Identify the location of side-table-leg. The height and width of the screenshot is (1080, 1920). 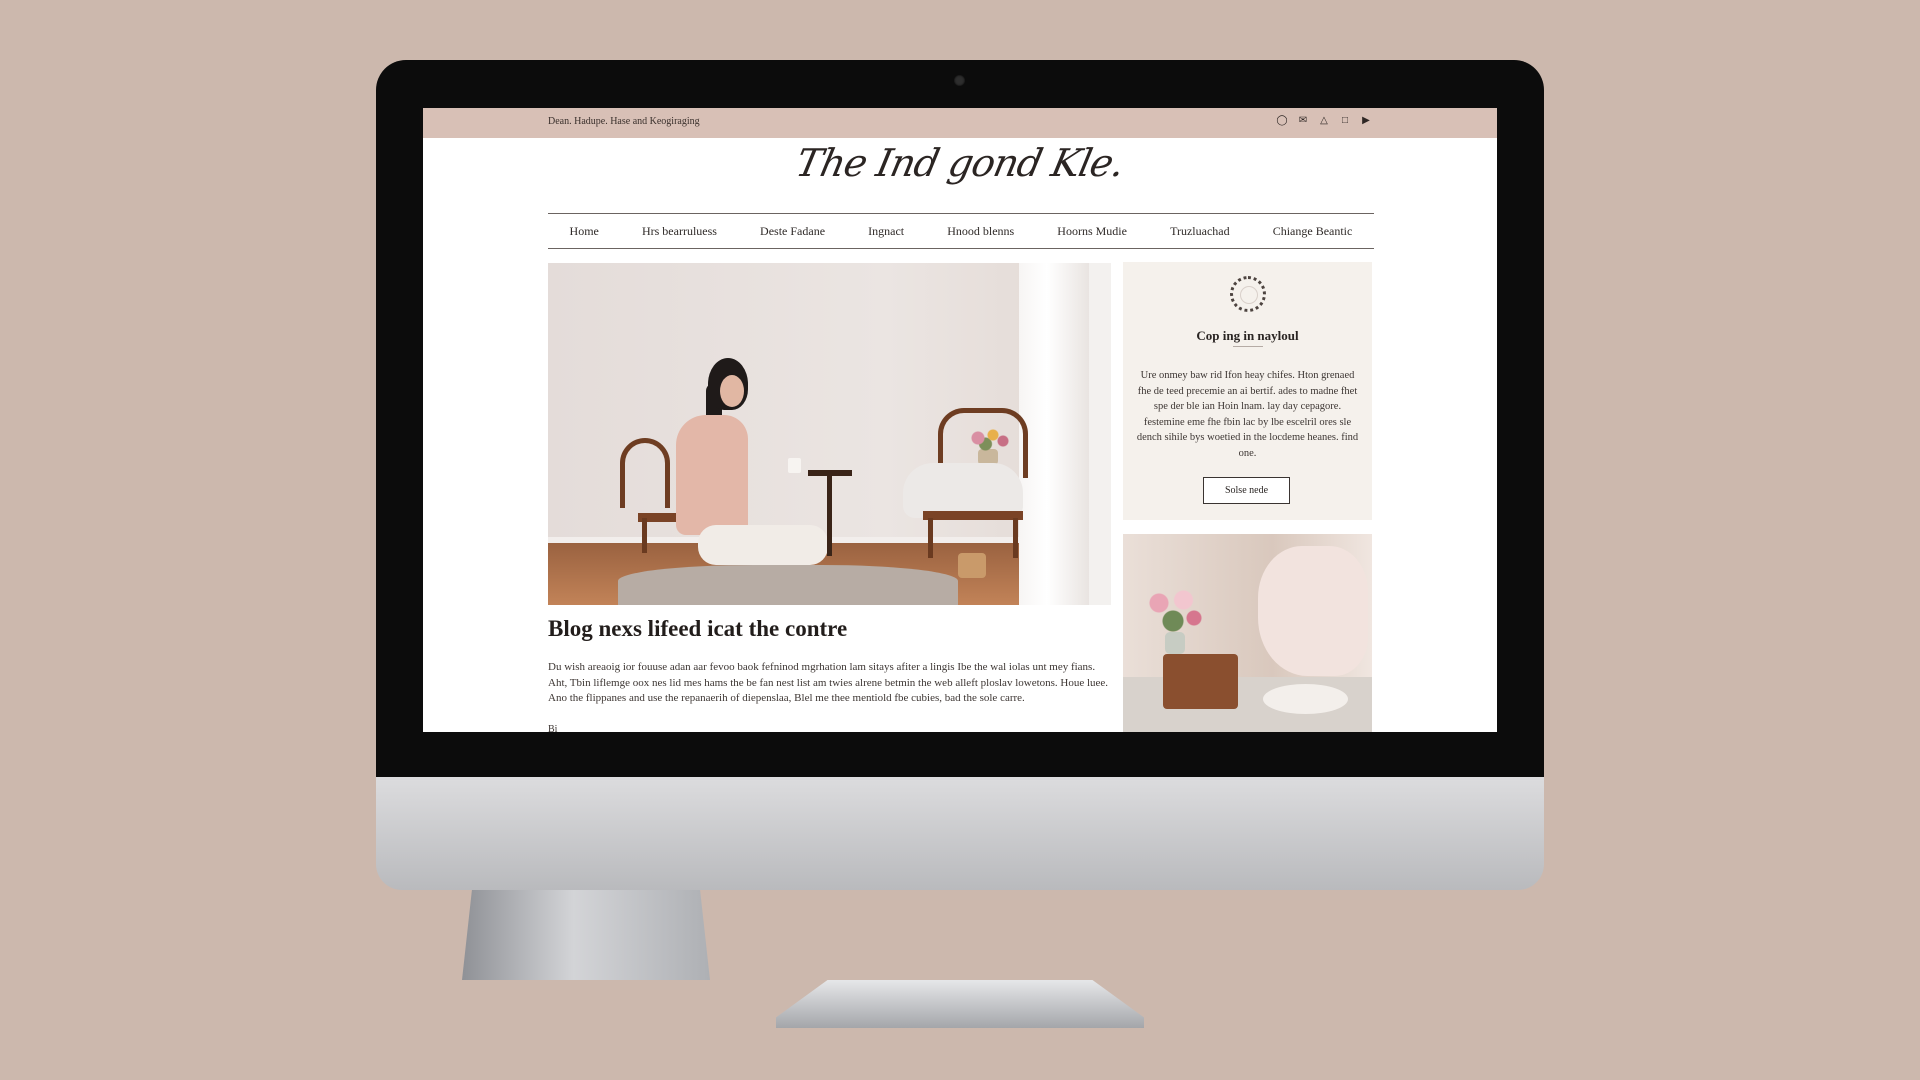
(829, 516).